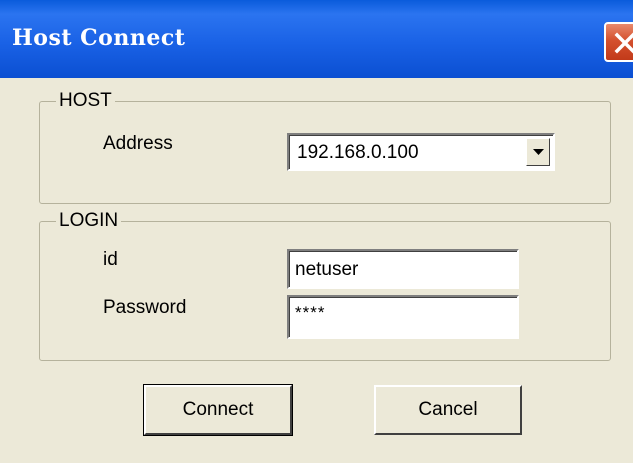 This screenshot has height=463, width=633. I want to click on connect-label: Connect, so click(218, 409).